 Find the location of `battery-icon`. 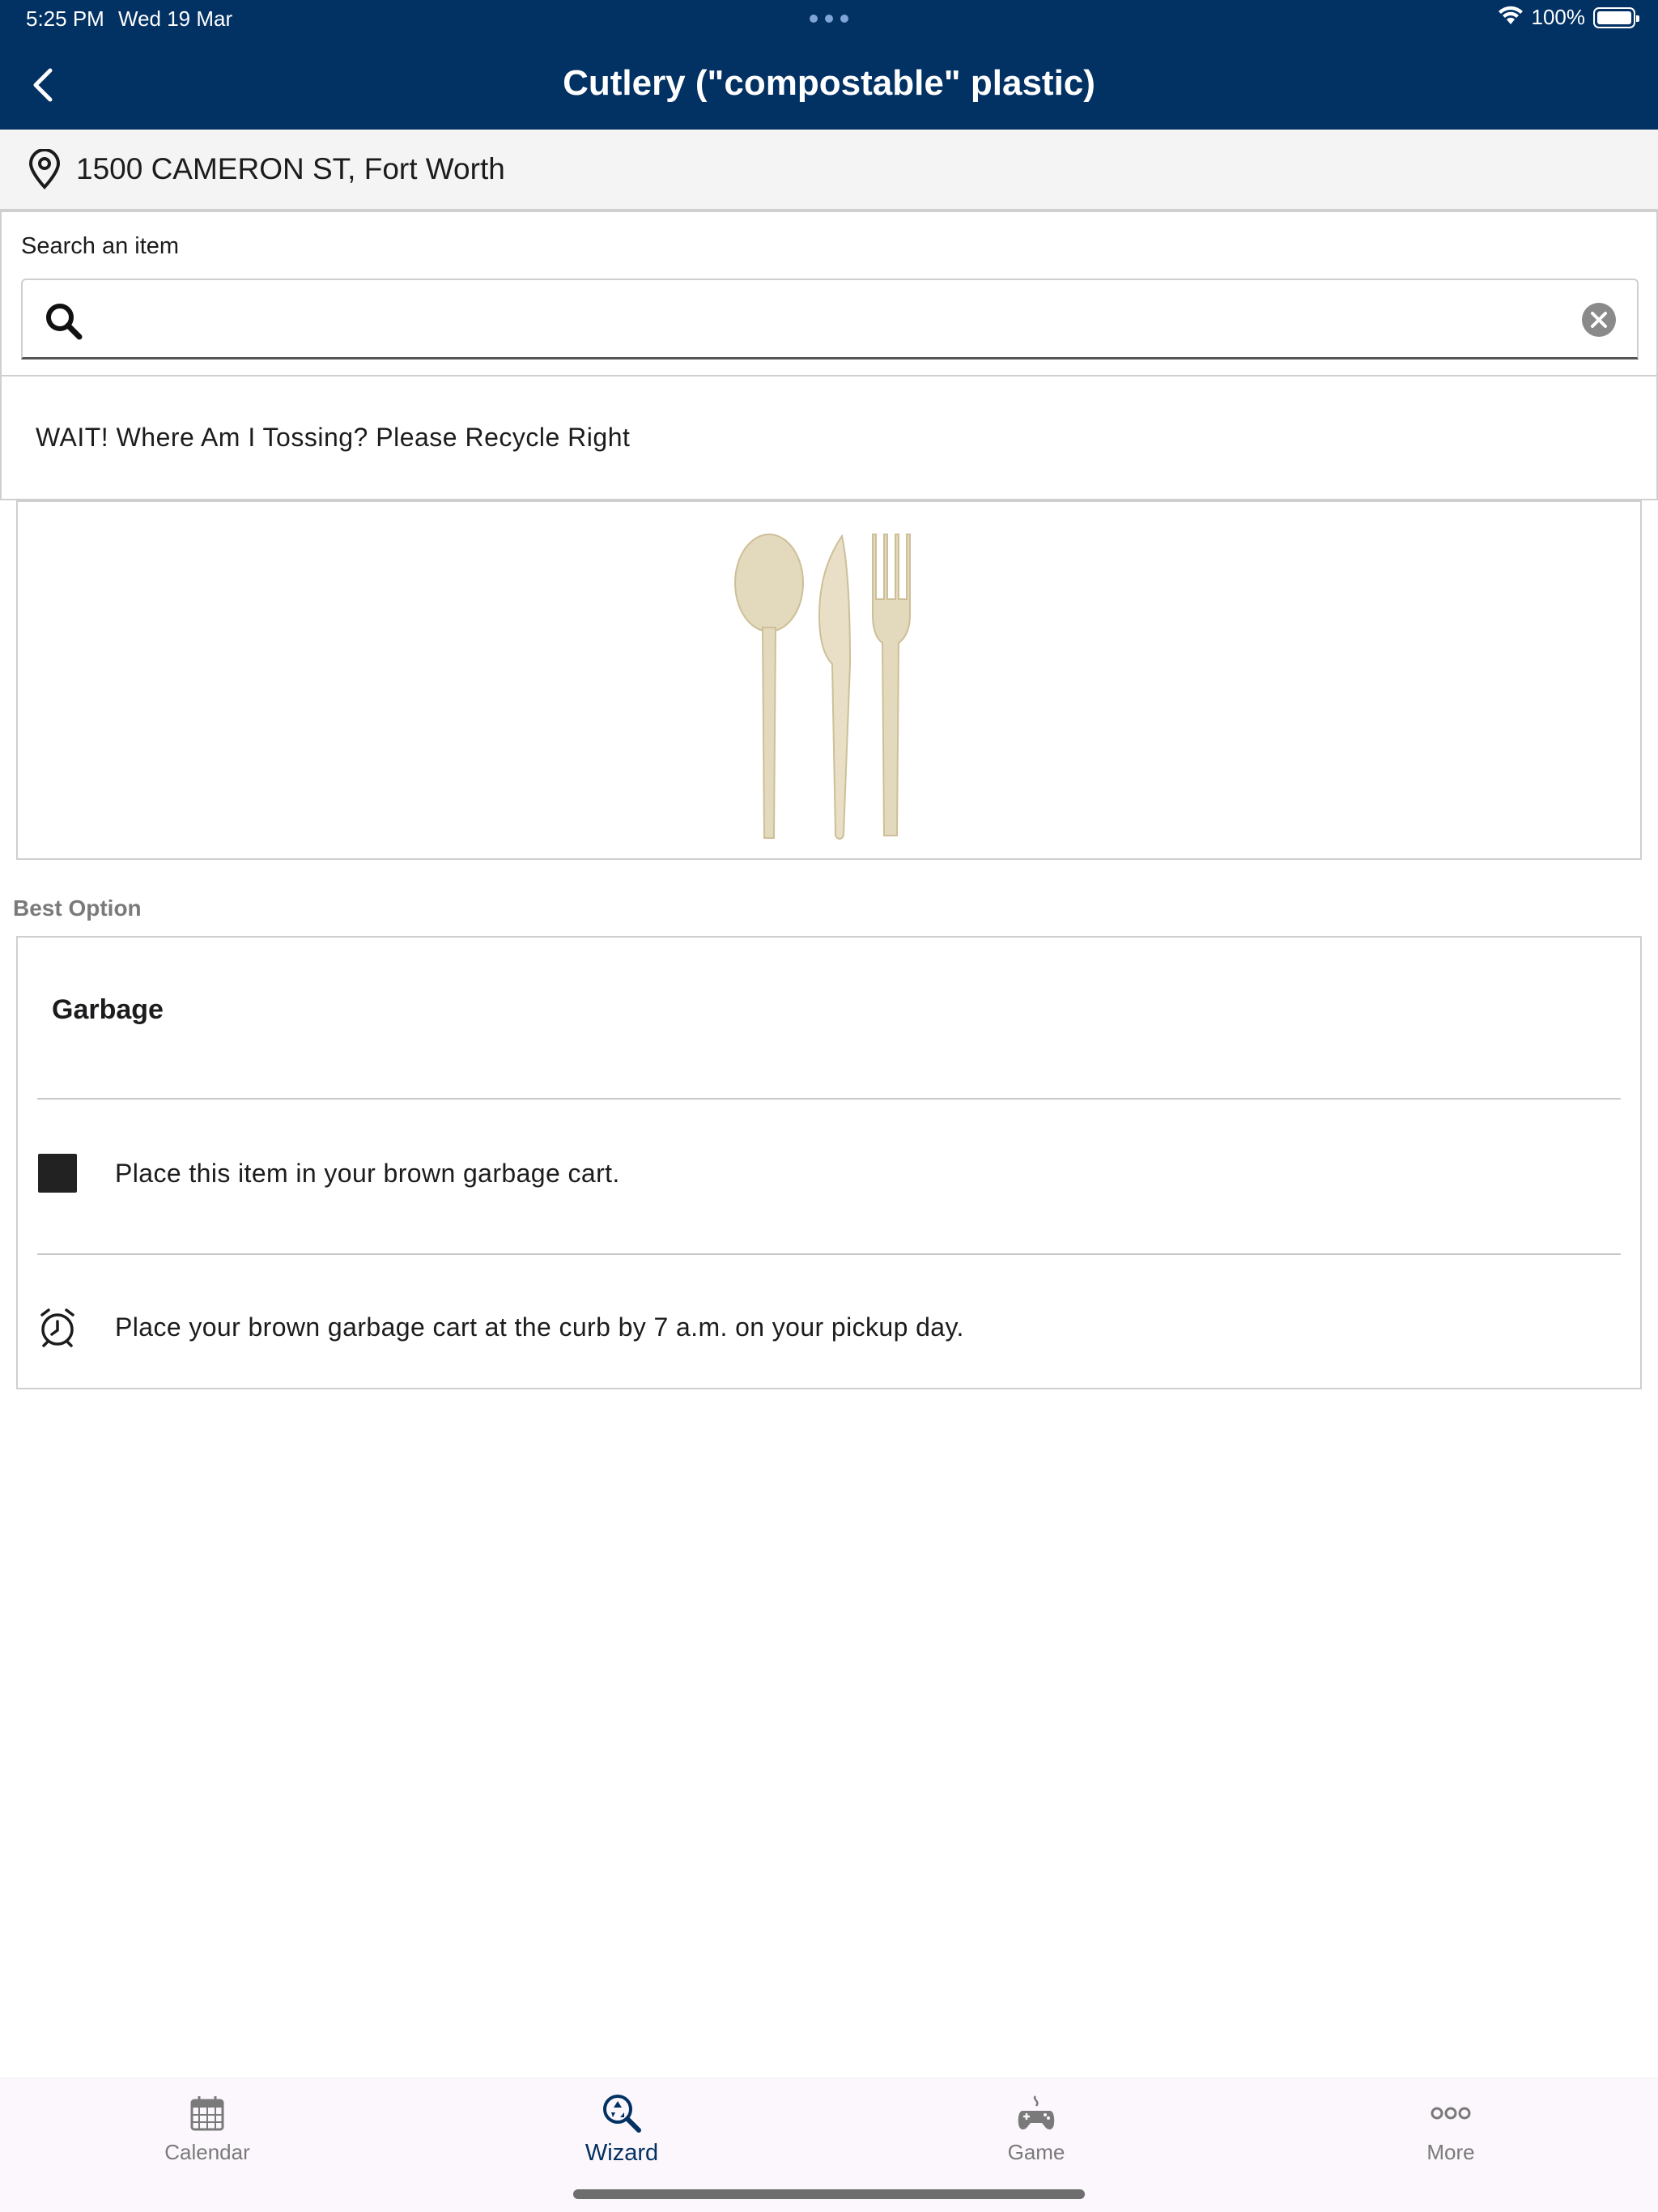

battery-icon is located at coordinates (1616, 17).